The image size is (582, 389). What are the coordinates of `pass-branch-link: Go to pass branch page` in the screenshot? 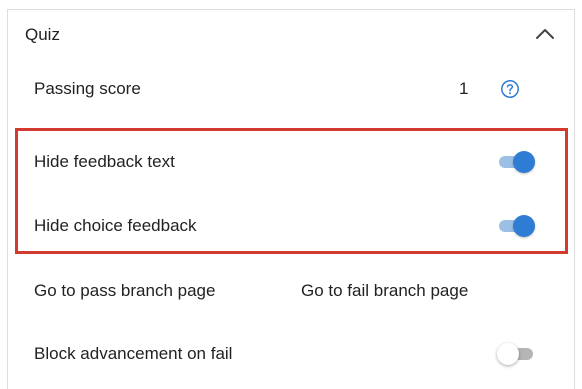 It's located at (124, 291).